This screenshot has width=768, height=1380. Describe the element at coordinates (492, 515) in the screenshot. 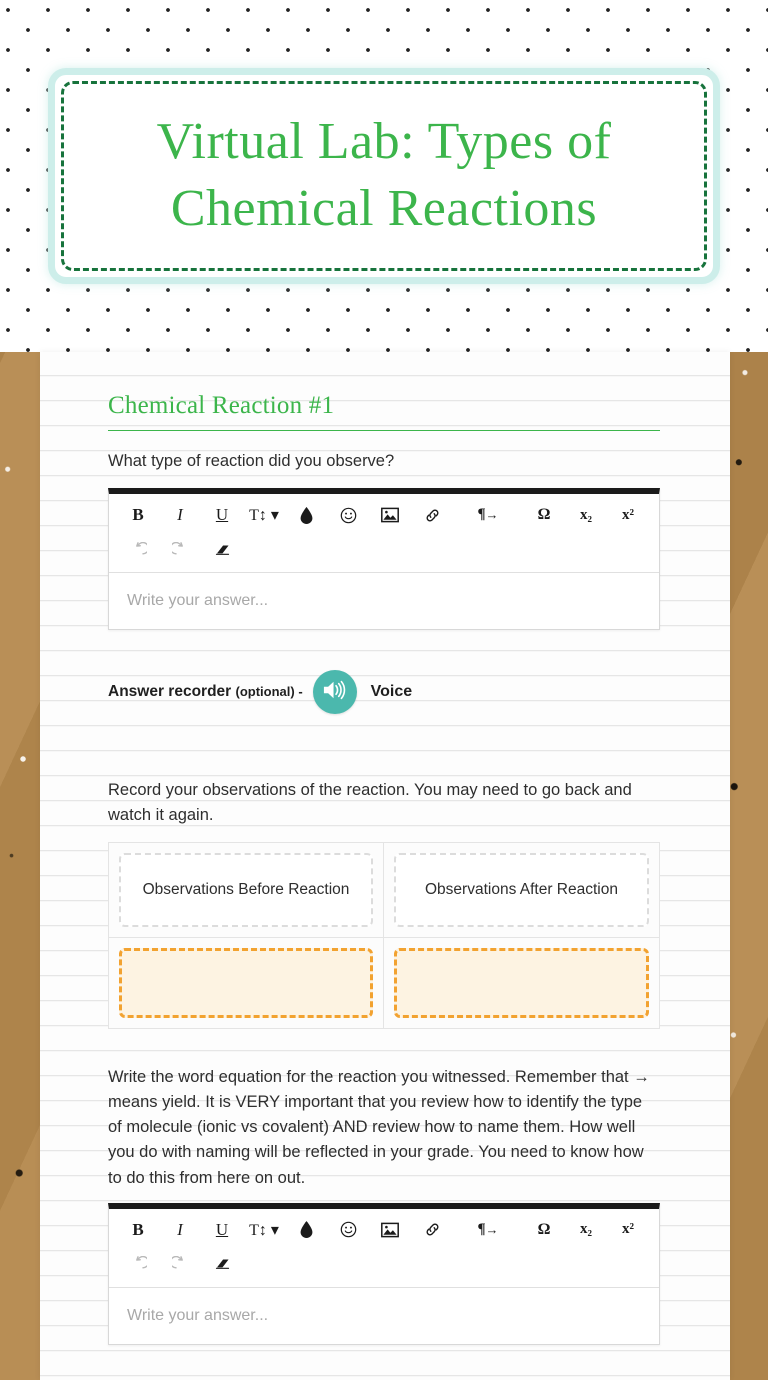

I see `arrow-right-glyph: →` at that location.